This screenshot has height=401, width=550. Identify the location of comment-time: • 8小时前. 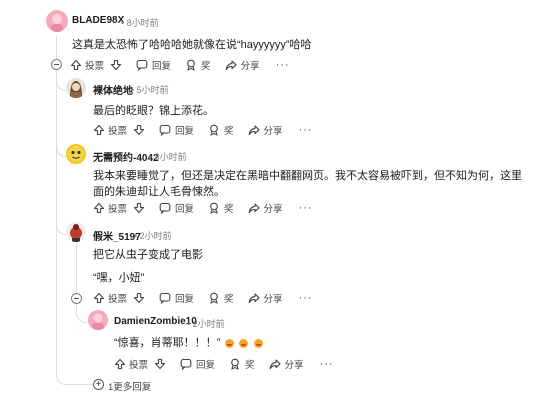
(140, 22).